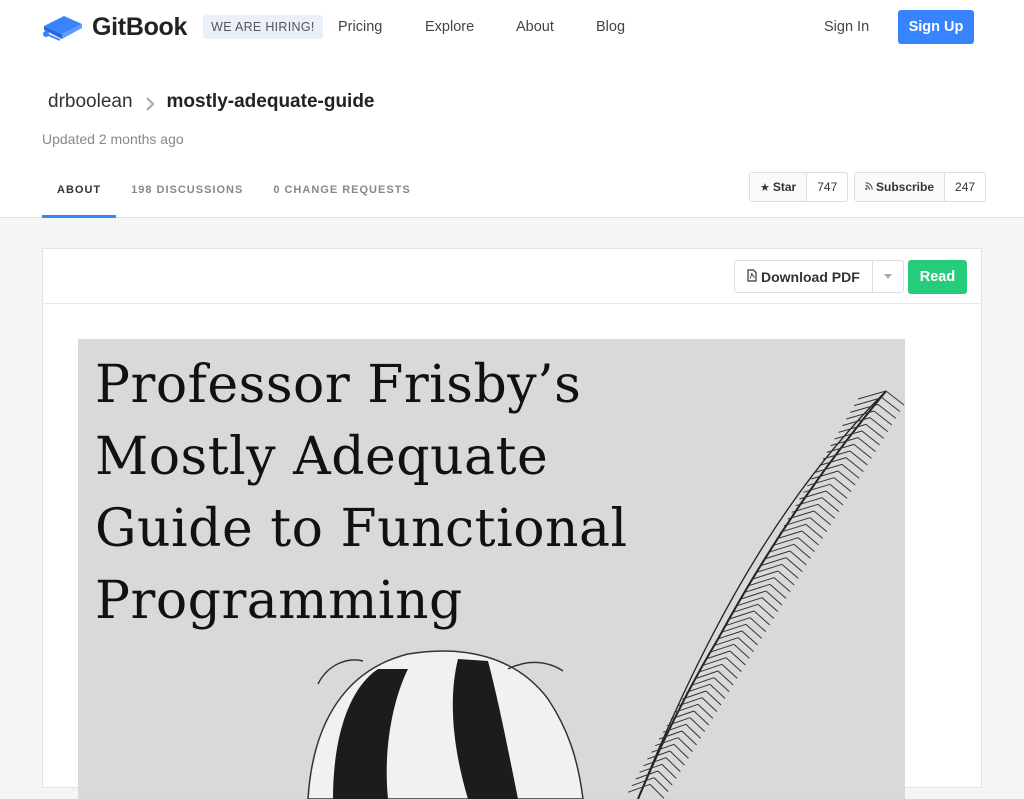 The width and height of the screenshot is (1024, 799). What do you see at coordinates (965, 187) in the screenshot?
I see `subscribe-count: 247` at bounding box center [965, 187].